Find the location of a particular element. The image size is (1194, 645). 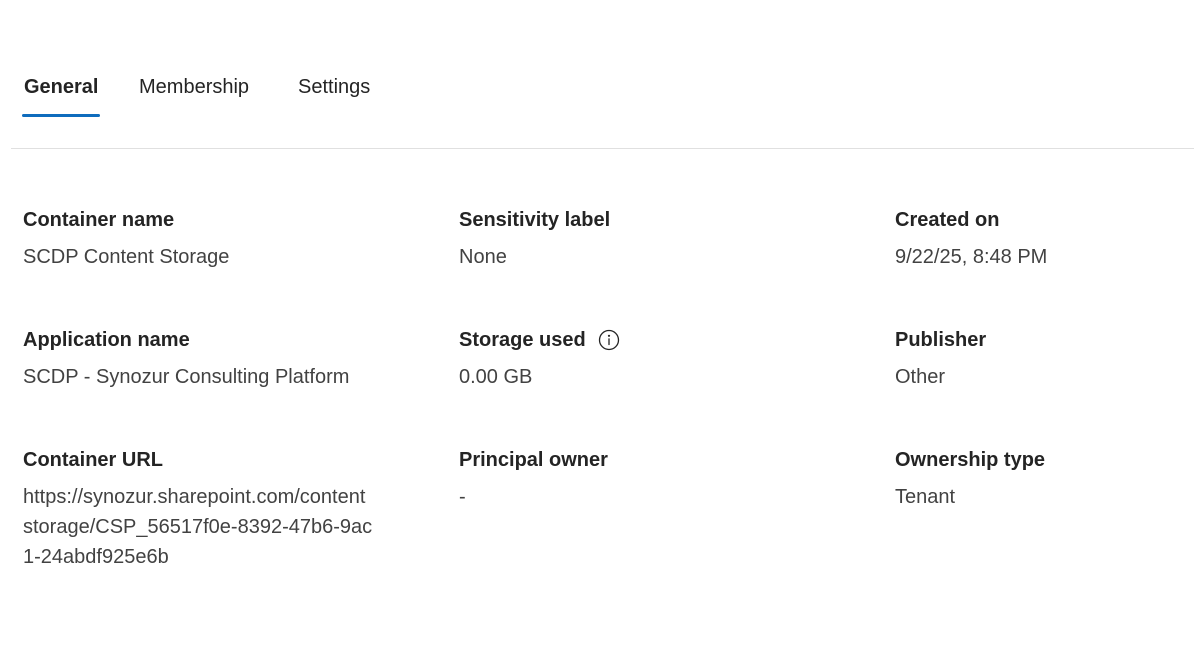

tab-divider is located at coordinates (602, 148).